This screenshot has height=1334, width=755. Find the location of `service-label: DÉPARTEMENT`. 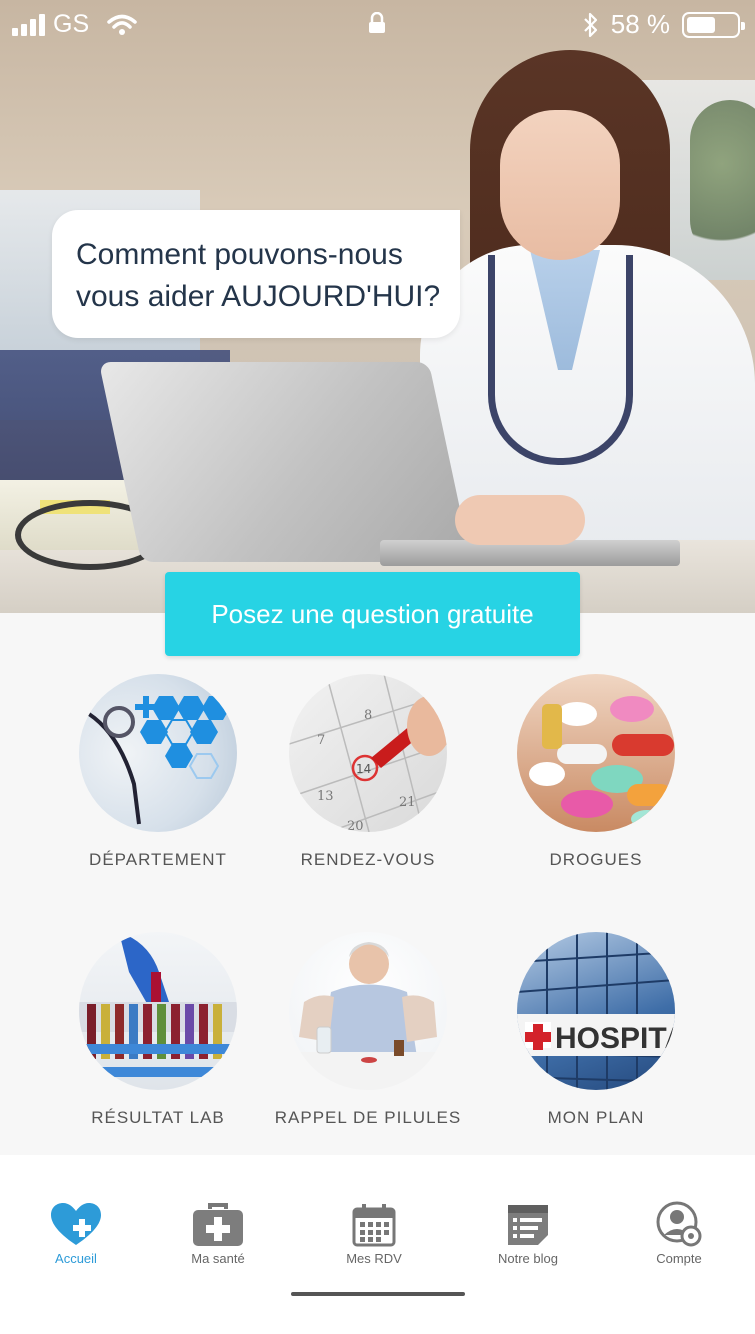

service-label: DÉPARTEMENT is located at coordinates (158, 859).